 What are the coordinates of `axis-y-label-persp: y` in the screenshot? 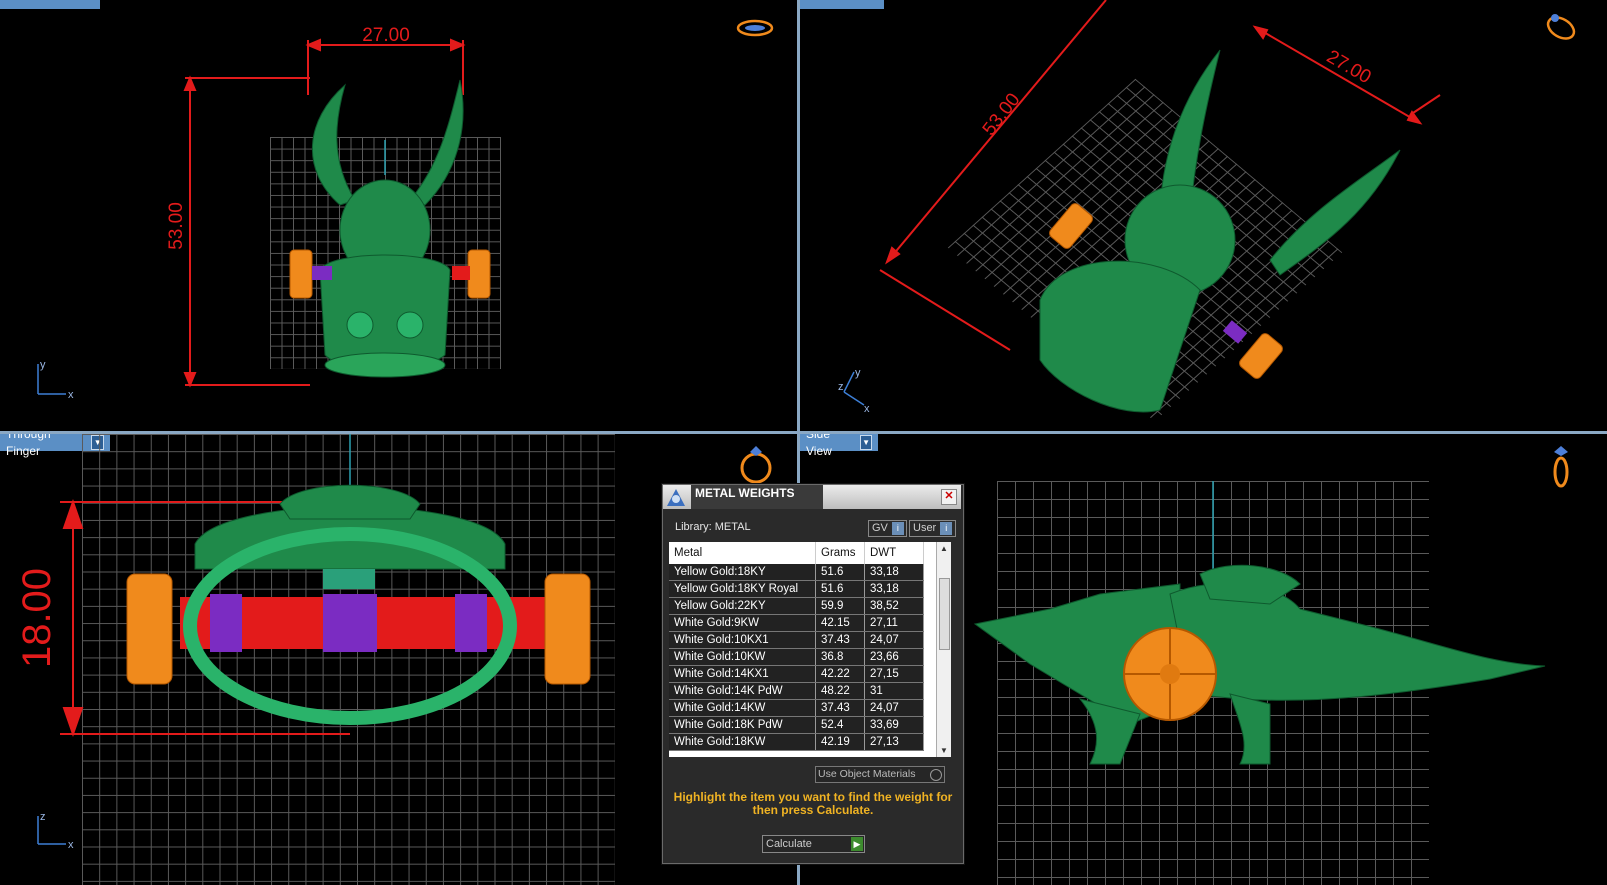 It's located at (858, 373).